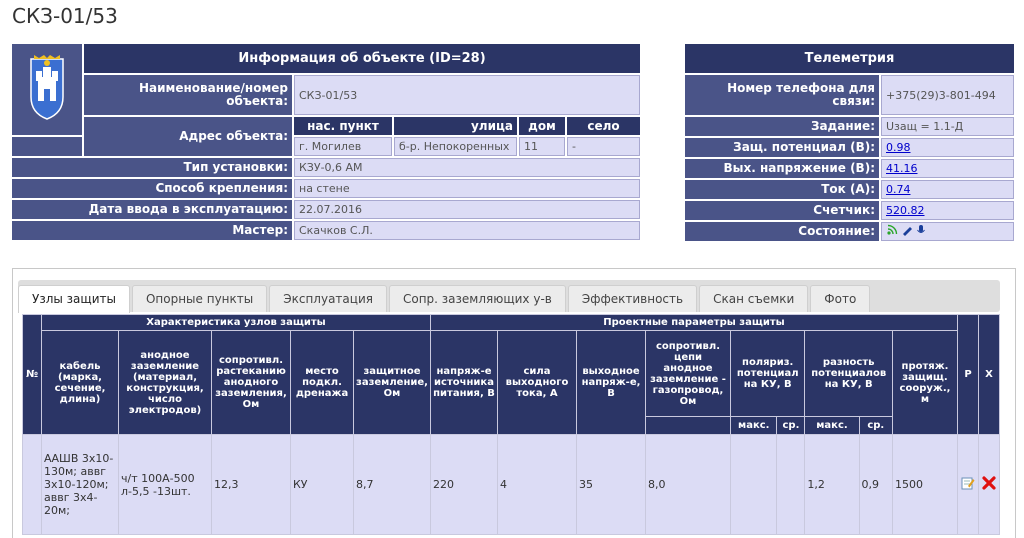  What do you see at coordinates (947, 126) in the screenshot?
I see `task-value: Uзащ = 1.1-Д` at bounding box center [947, 126].